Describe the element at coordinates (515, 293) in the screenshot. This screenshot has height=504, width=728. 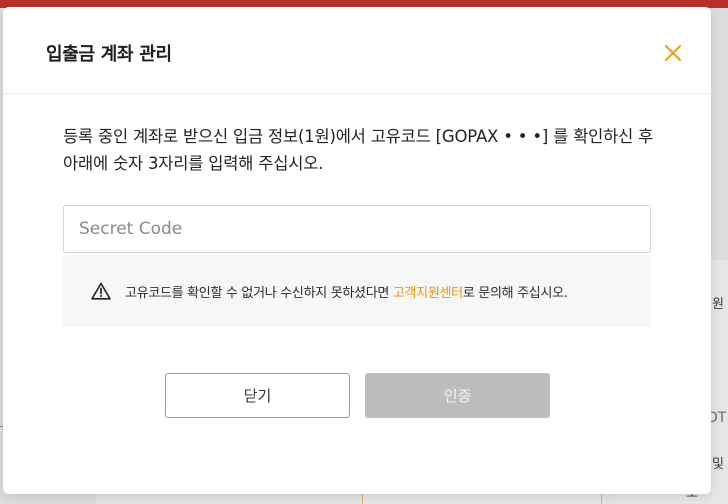
I see `notice-text-after: 로 문의해 주십시오.` at that location.